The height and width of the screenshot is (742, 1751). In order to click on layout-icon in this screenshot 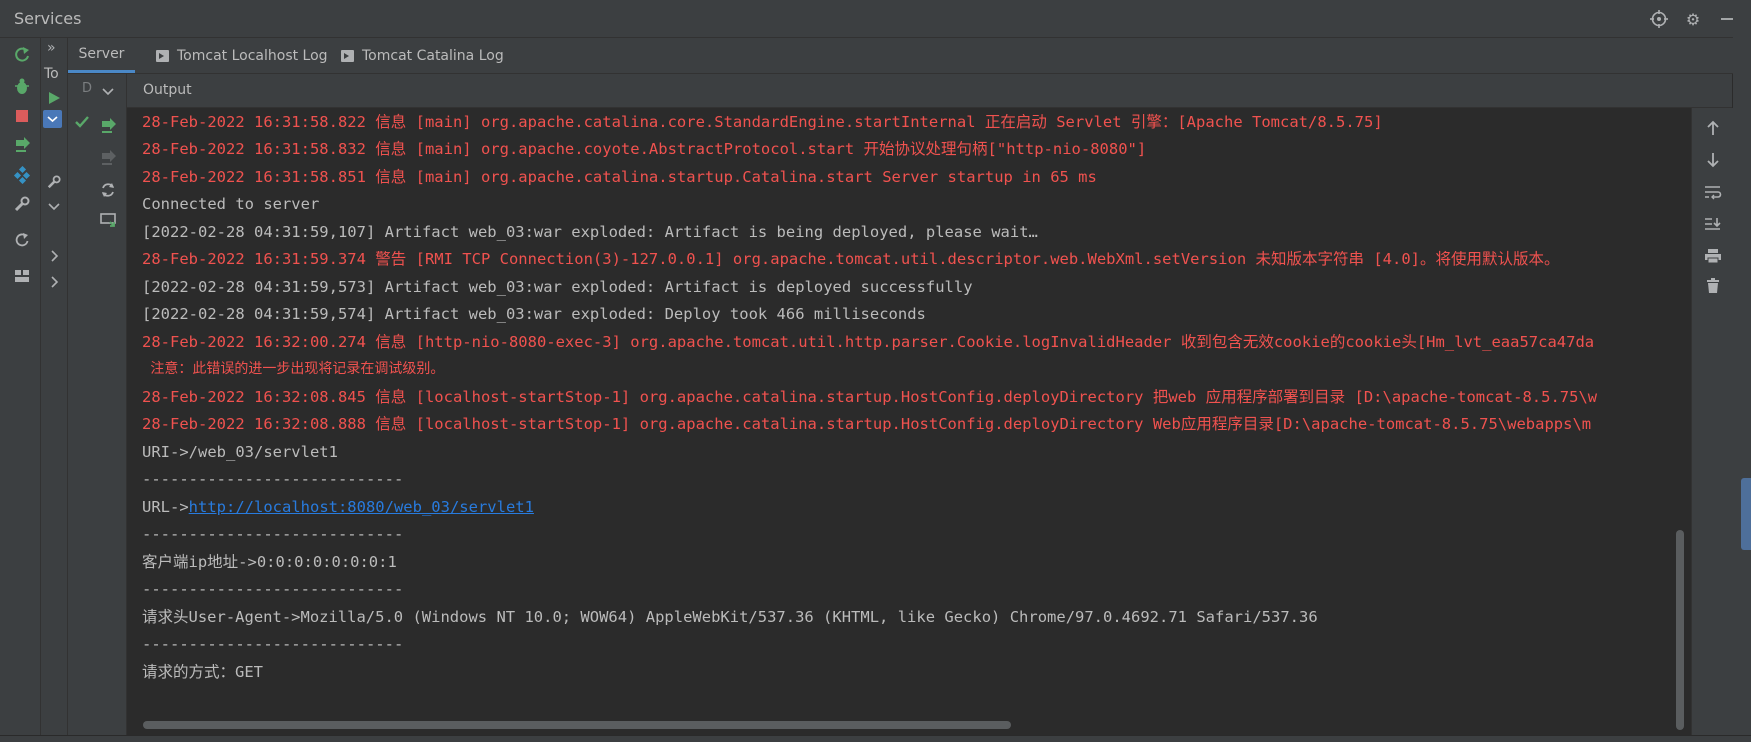, I will do `click(22, 276)`.